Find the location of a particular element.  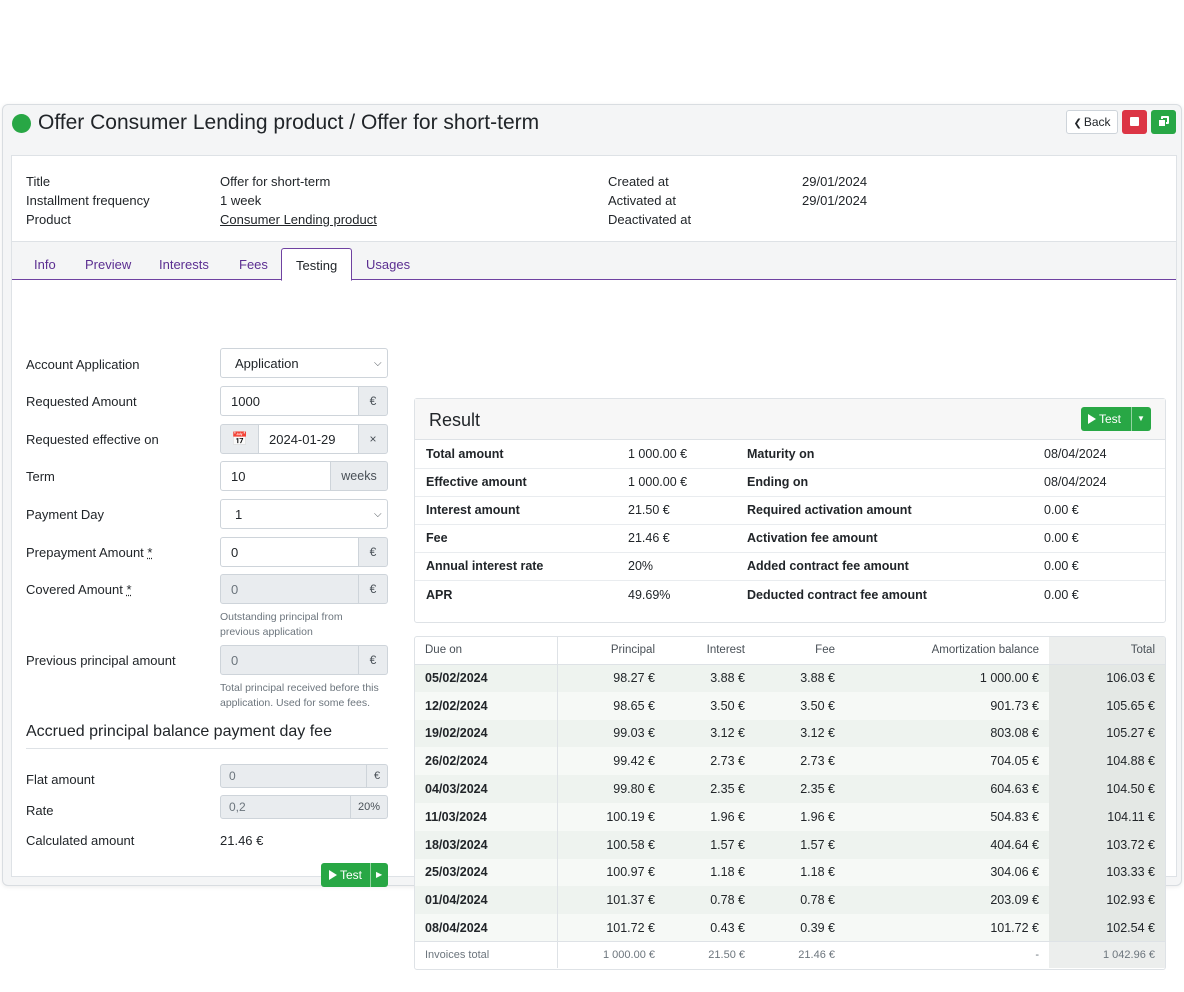

prepayment-amount-input: 0 is located at coordinates (290, 552).